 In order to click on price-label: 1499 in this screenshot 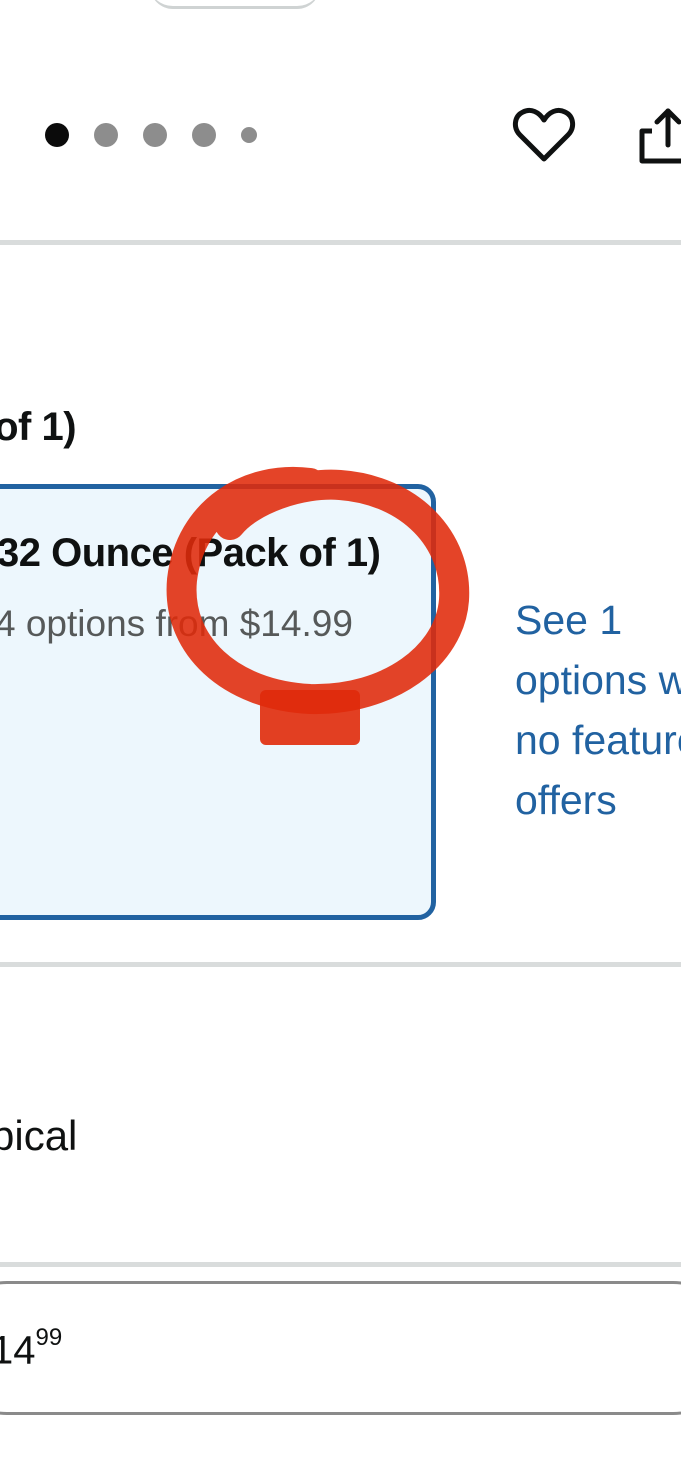, I will do `click(31, 1348)`.